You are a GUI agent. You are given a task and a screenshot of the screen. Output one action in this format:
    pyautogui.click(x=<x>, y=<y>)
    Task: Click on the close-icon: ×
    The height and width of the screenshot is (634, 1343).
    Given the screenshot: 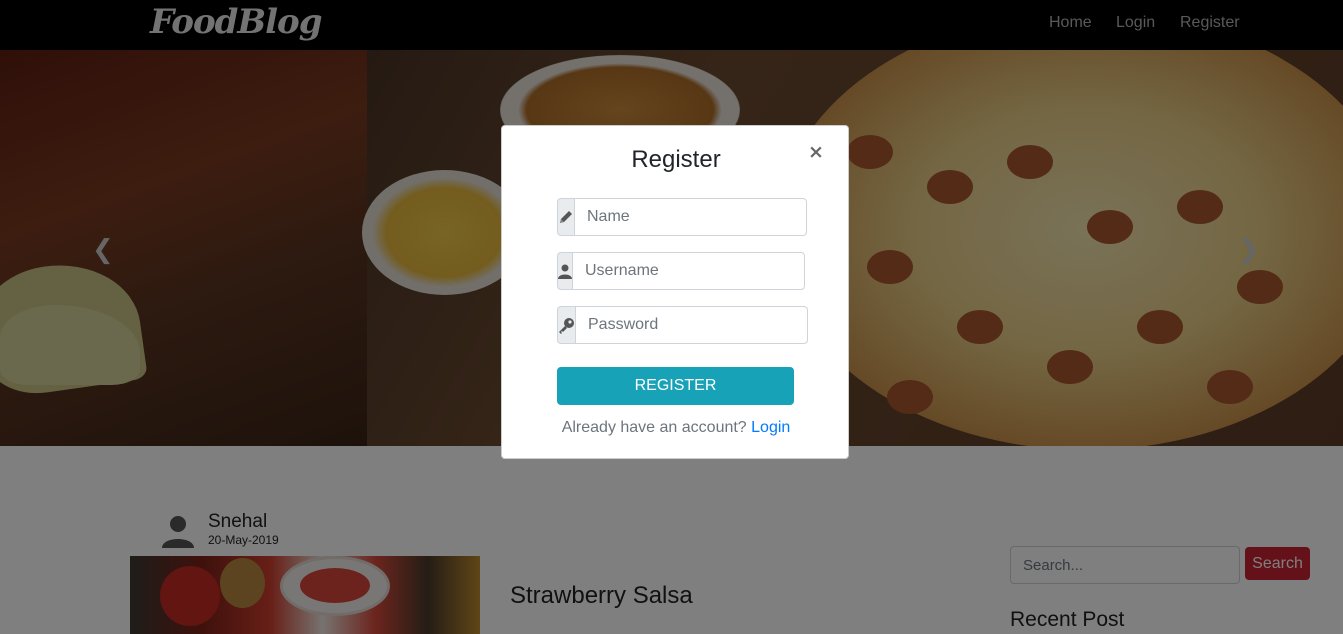 What is the action you would take?
    pyautogui.click(x=816, y=152)
    